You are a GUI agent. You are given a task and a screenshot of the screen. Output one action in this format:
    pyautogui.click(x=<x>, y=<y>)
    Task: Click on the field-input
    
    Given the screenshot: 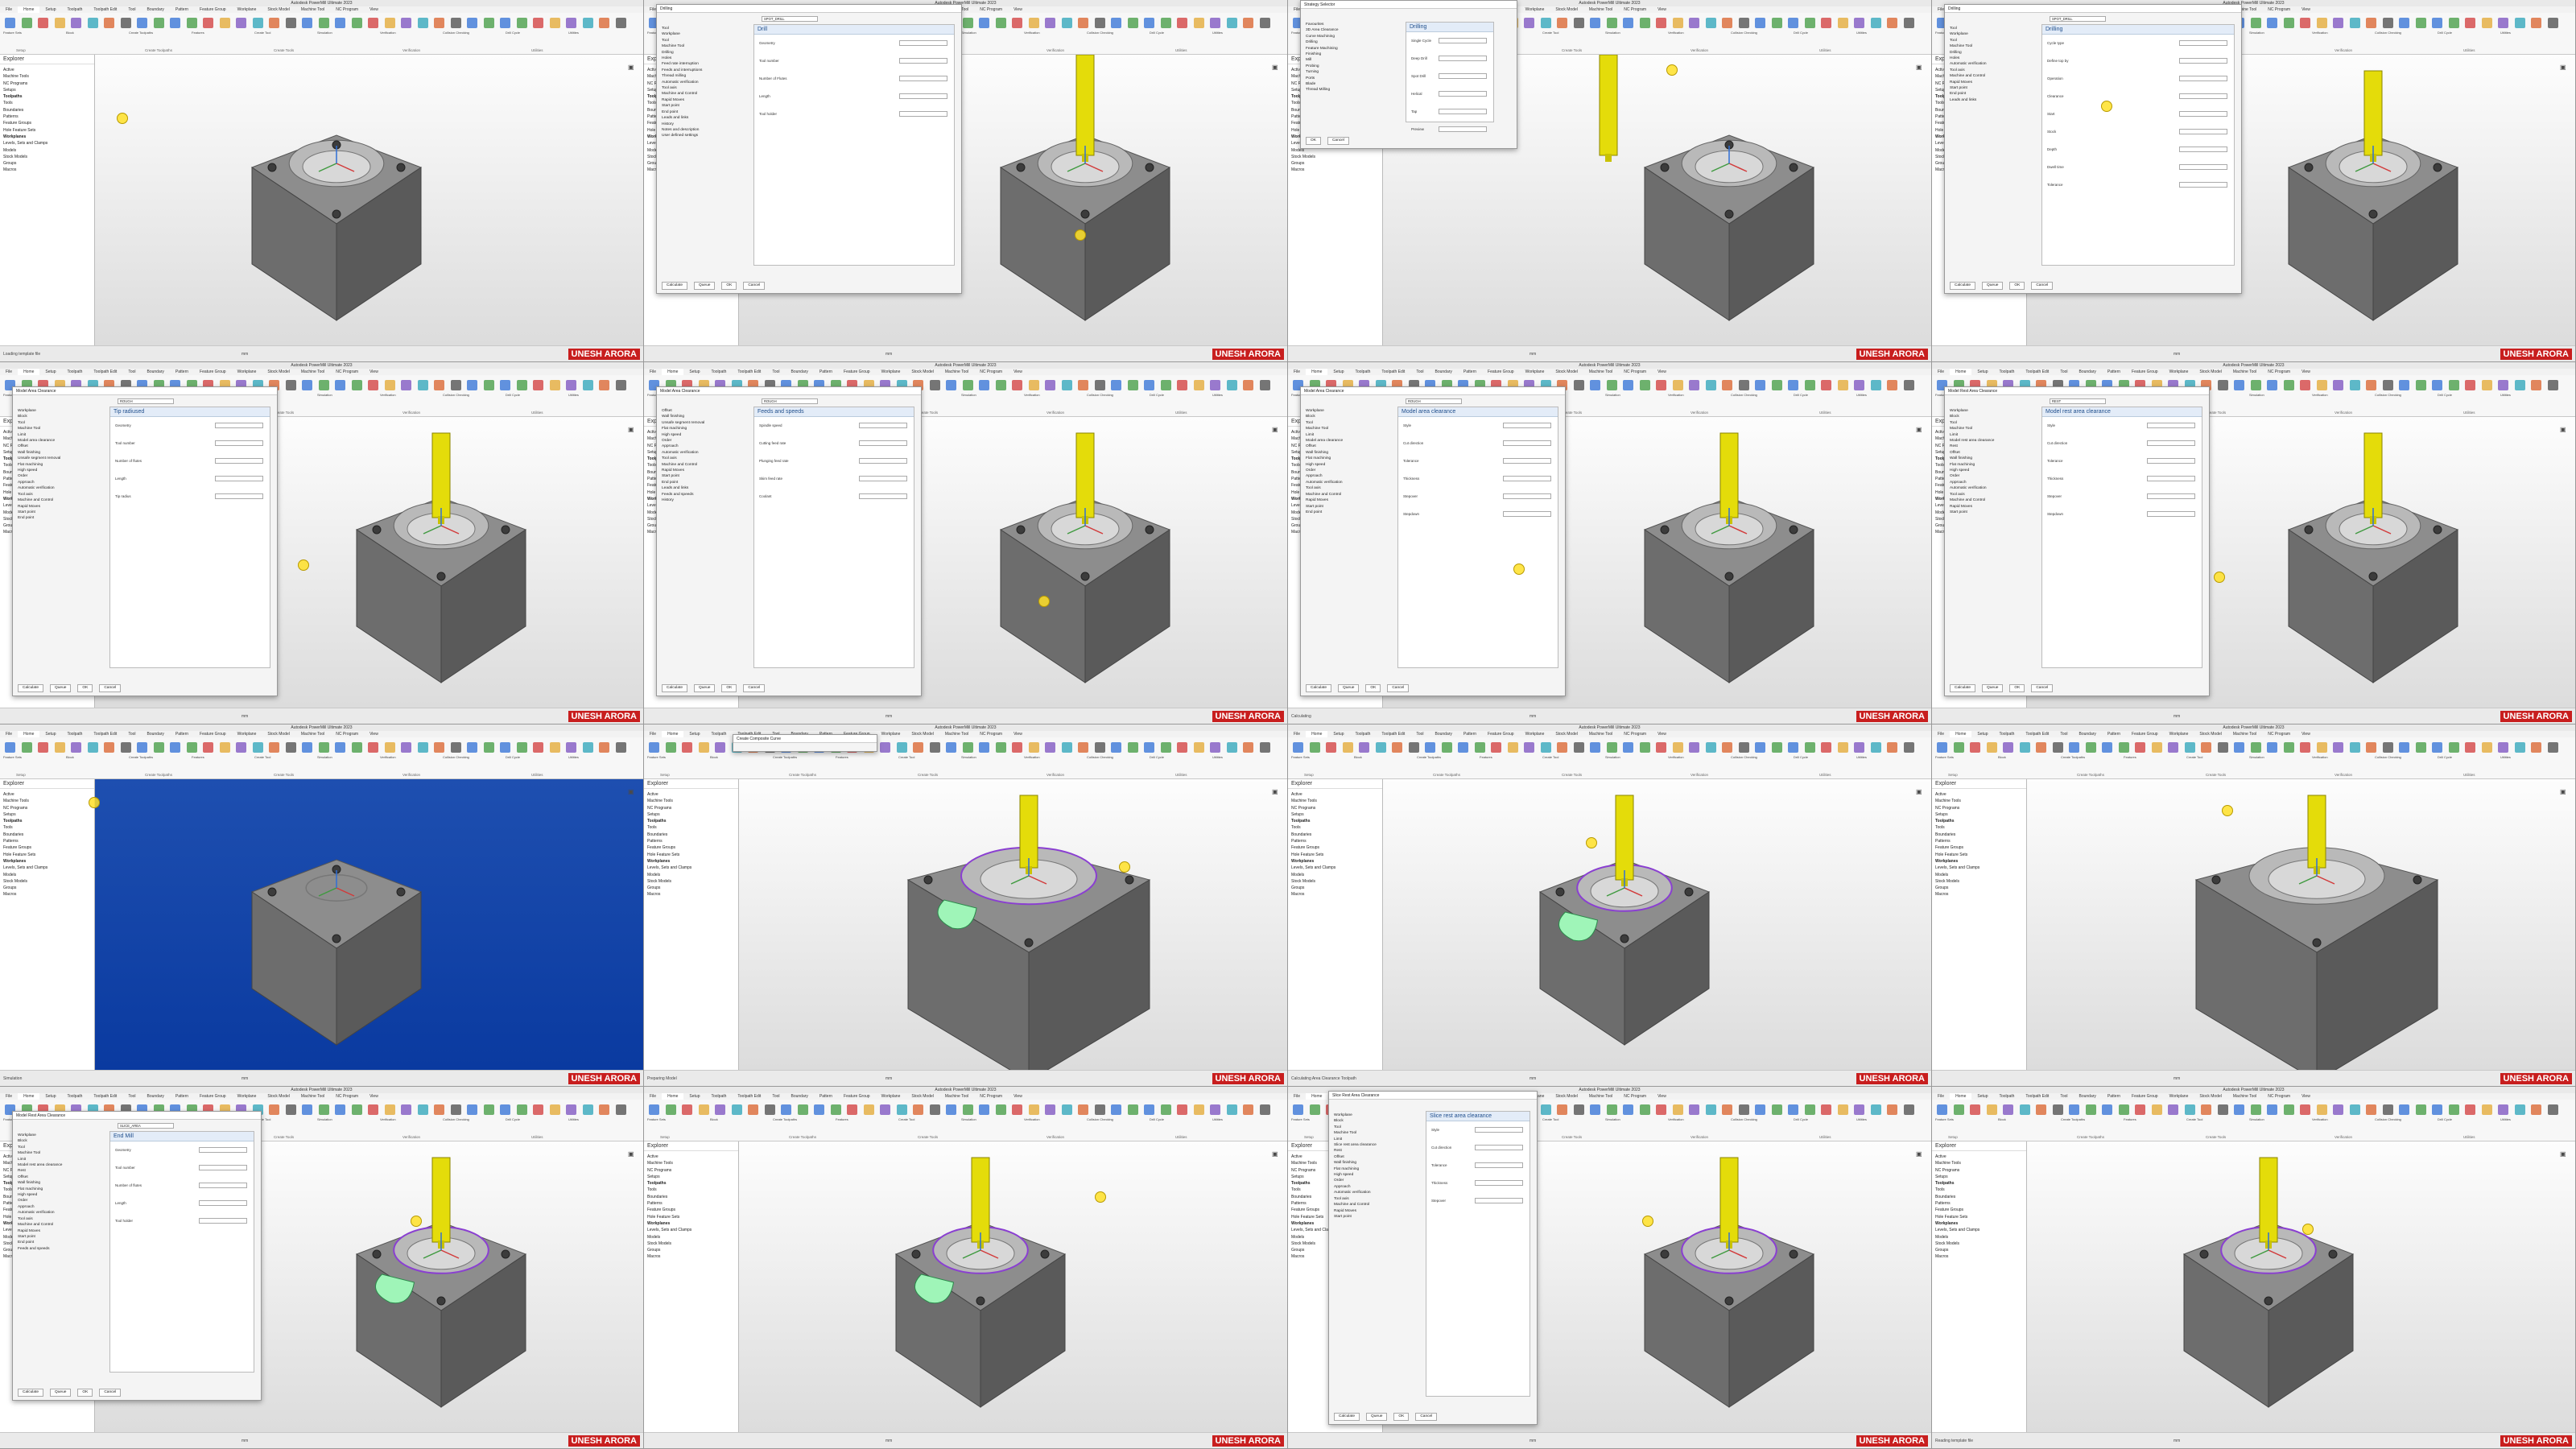 What is the action you would take?
    pyautogui.click(x=2203, y=78)
    